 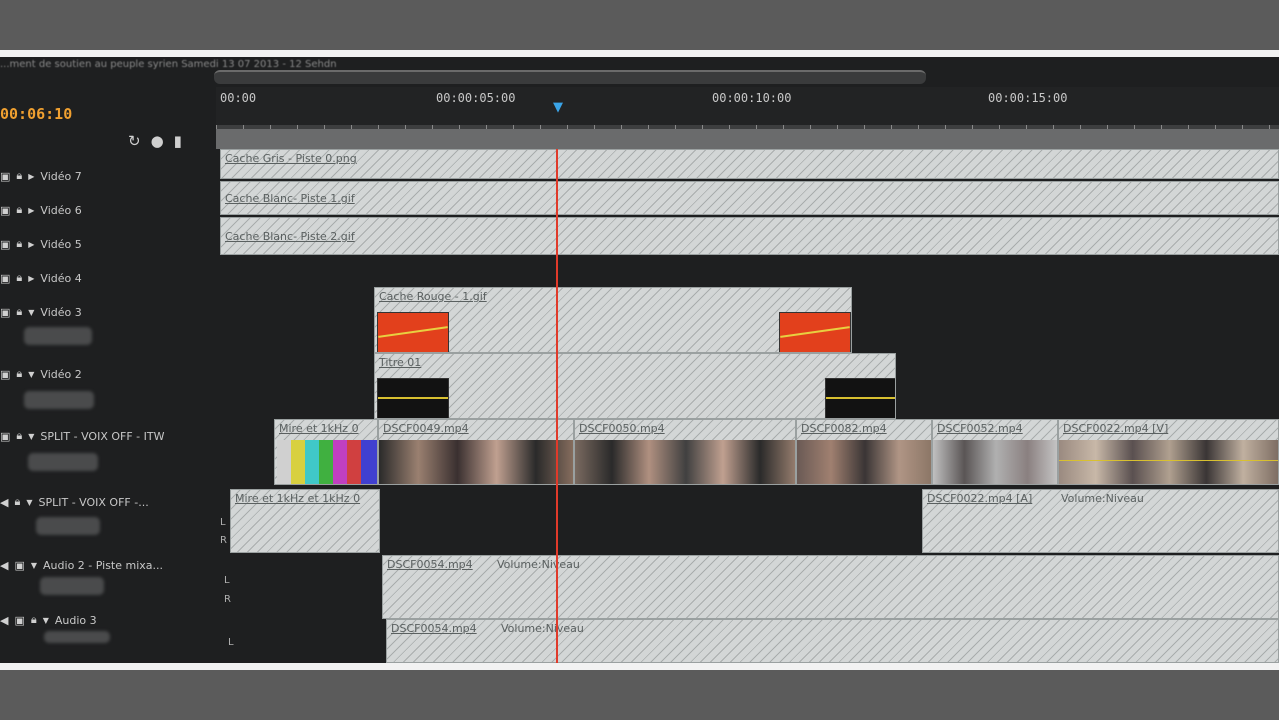 What do you see at coordinates (75, 620) in the screenshot?
I see `track-name: Audio 3` at bounding box center [75, 620].